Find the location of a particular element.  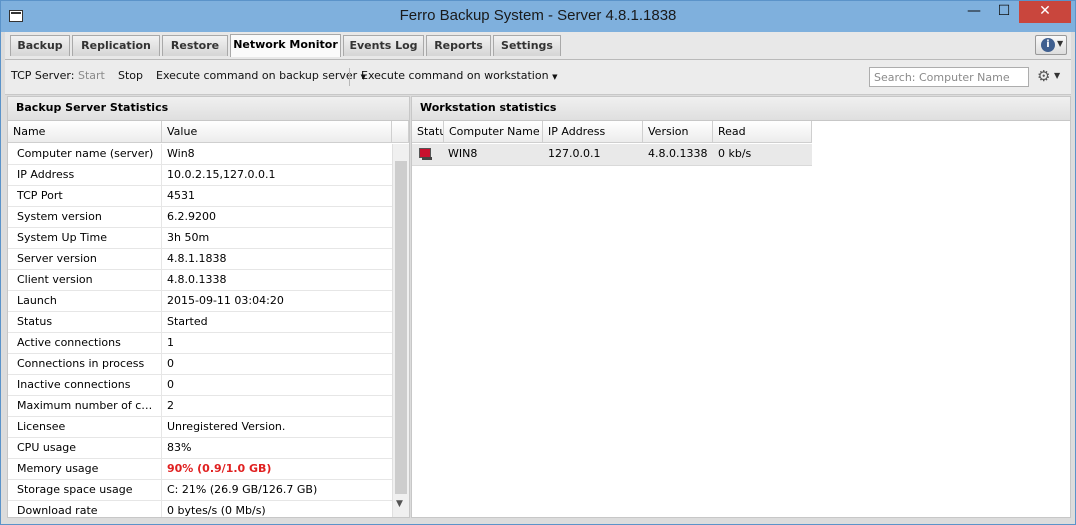

table-row: WIN8 127.0.0.1 4.8.0.1338 0 kb/s is located at coordinates (612, 155).